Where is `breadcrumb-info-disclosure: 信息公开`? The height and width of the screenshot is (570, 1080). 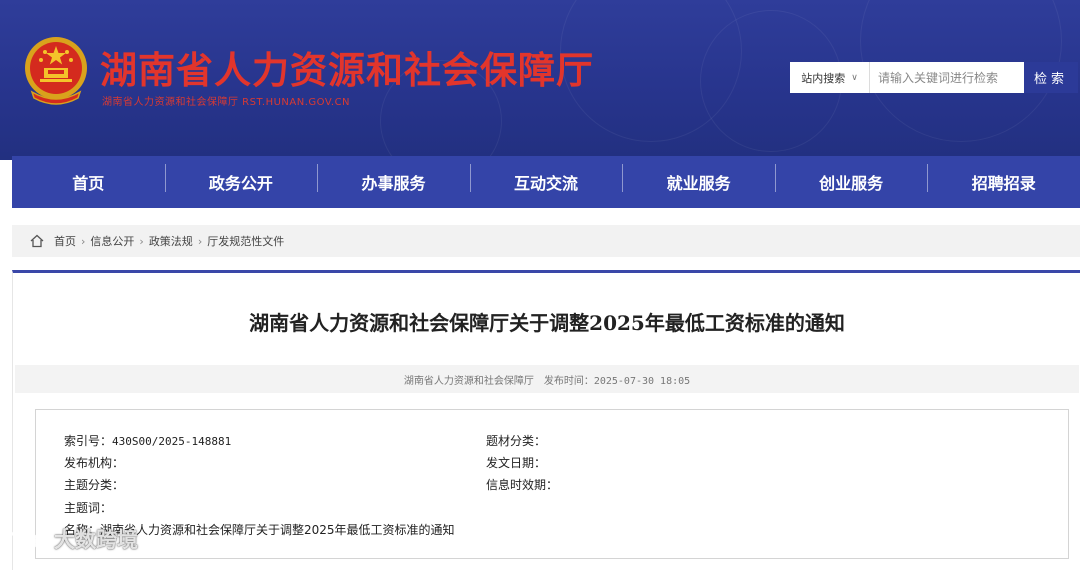 breadcrumb-info-disclosure: 信息公开 is located at coordinates (112, 241).